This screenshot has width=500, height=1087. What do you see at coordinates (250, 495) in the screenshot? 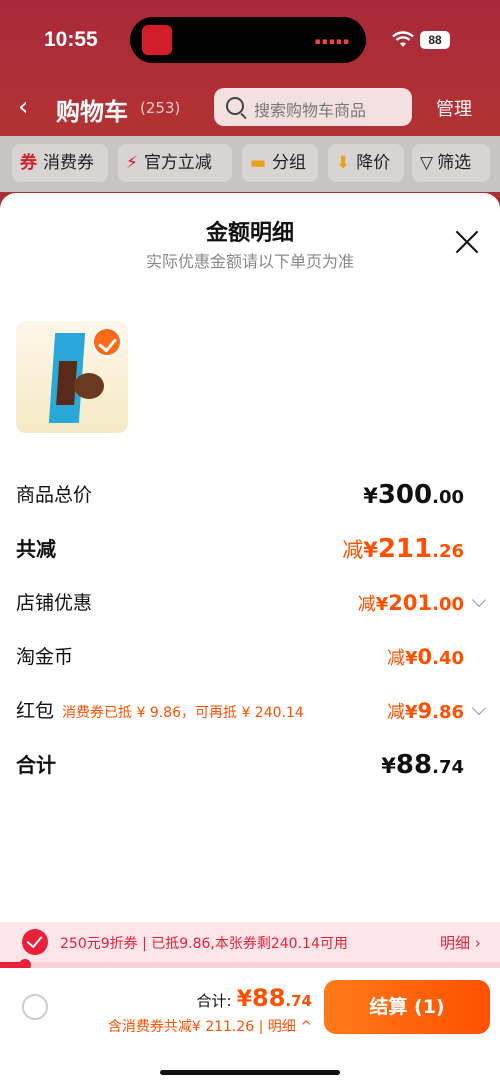
I see `row-goods-total: 商品总价 ¥300.00` at bounding box center [250, 495].